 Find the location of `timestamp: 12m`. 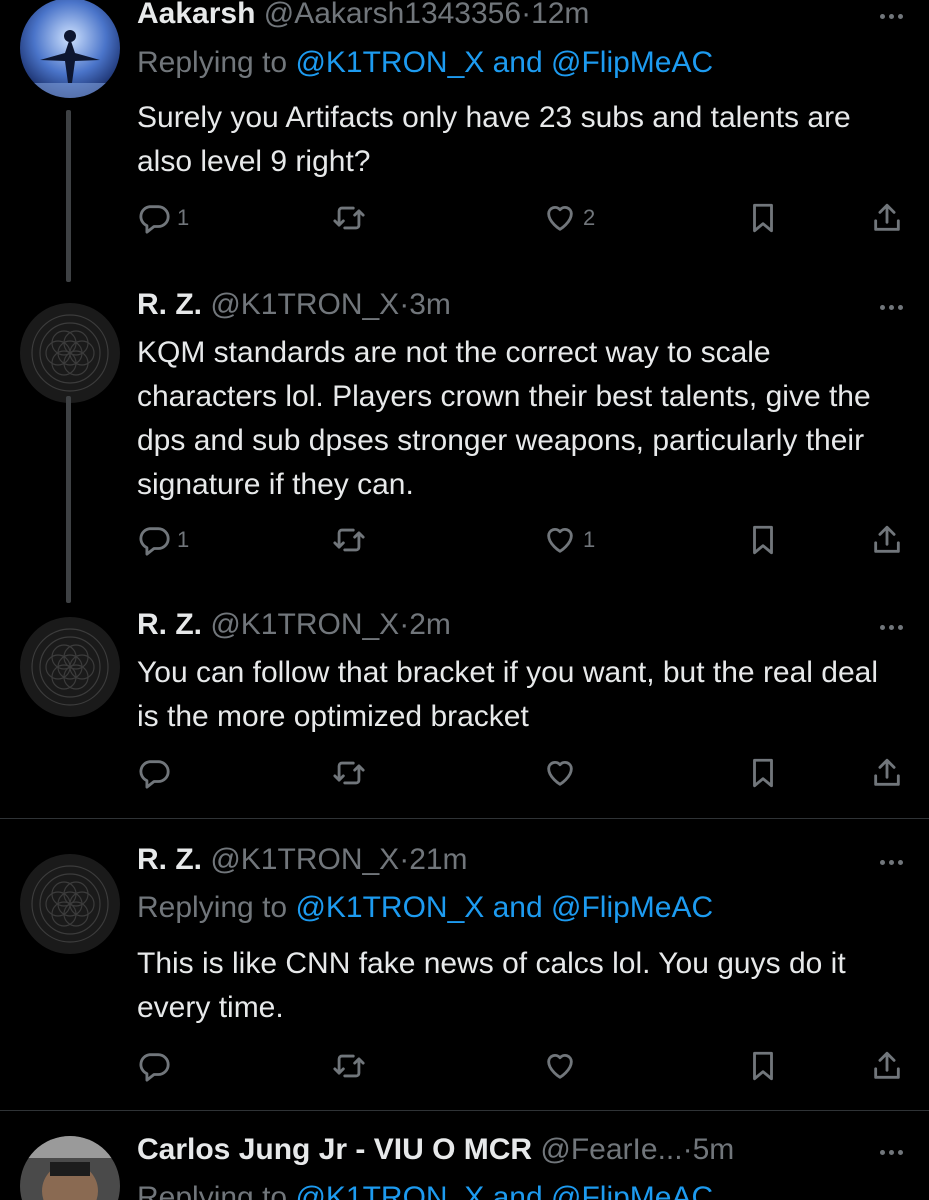

timestamp: 12m is located at coordinates (560, 15).